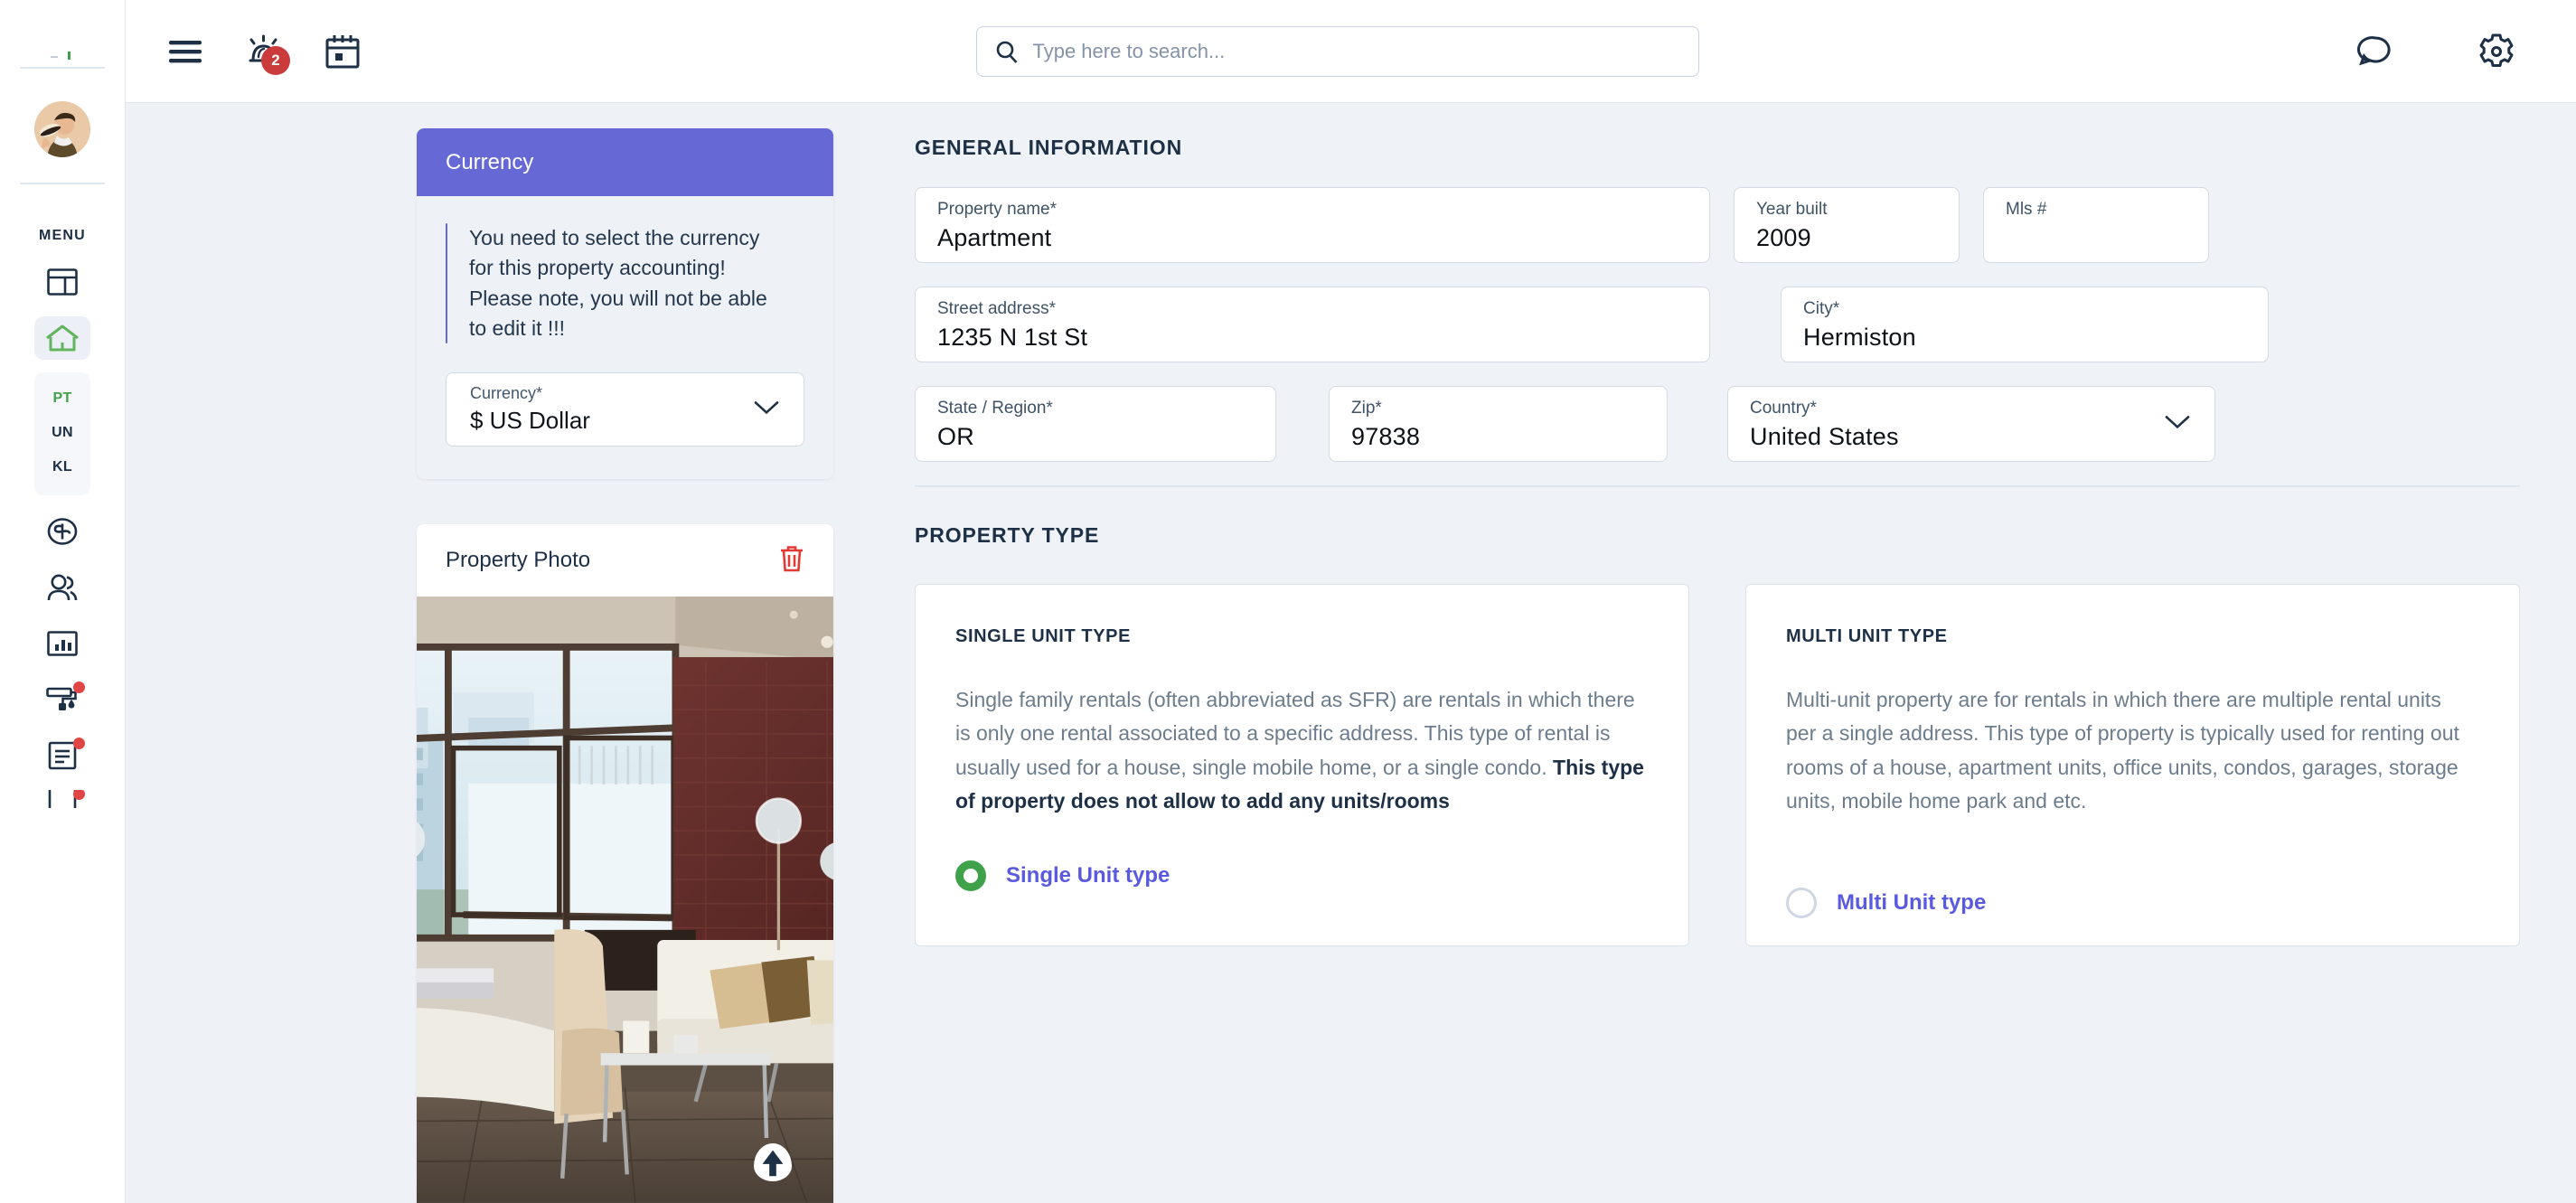 The image size is (2576, 1203). Describe the element at coordinates (625, 162) in the screenshot. I see `currency-card-title: Currency` at that location.